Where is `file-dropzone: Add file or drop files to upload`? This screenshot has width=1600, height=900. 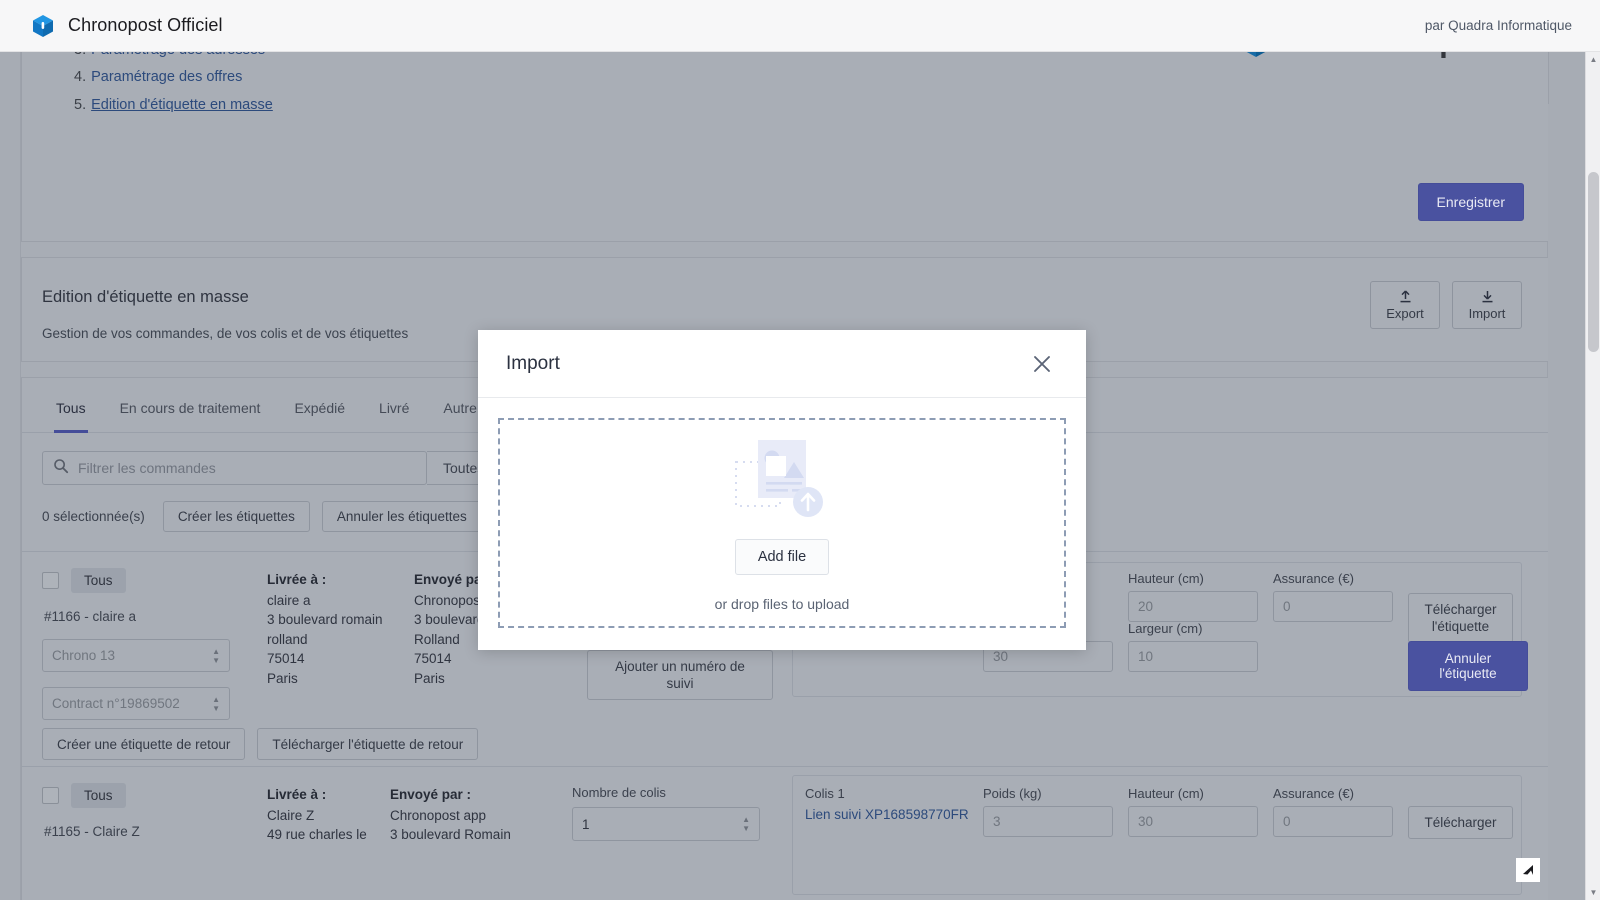
file-dropzone: Add file or drop files to upload is located at coordinates (782, 523).